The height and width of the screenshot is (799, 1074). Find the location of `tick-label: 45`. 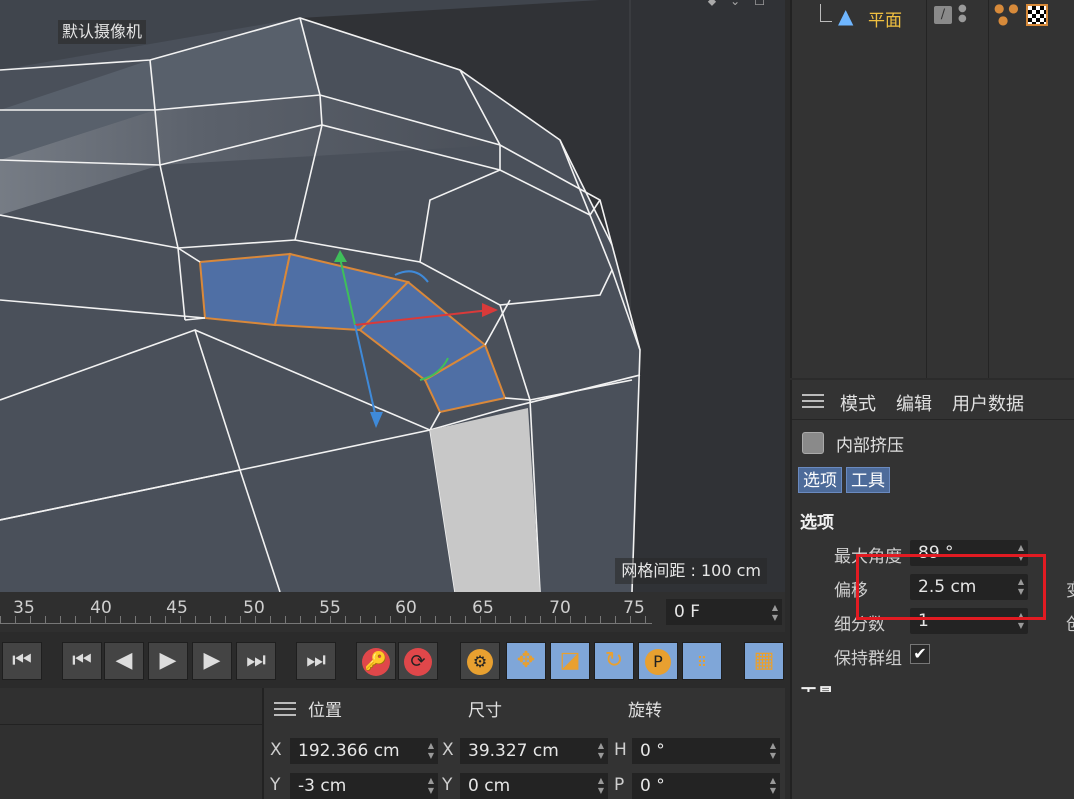

tick-label: 45 is located at coordinates (177, 608).